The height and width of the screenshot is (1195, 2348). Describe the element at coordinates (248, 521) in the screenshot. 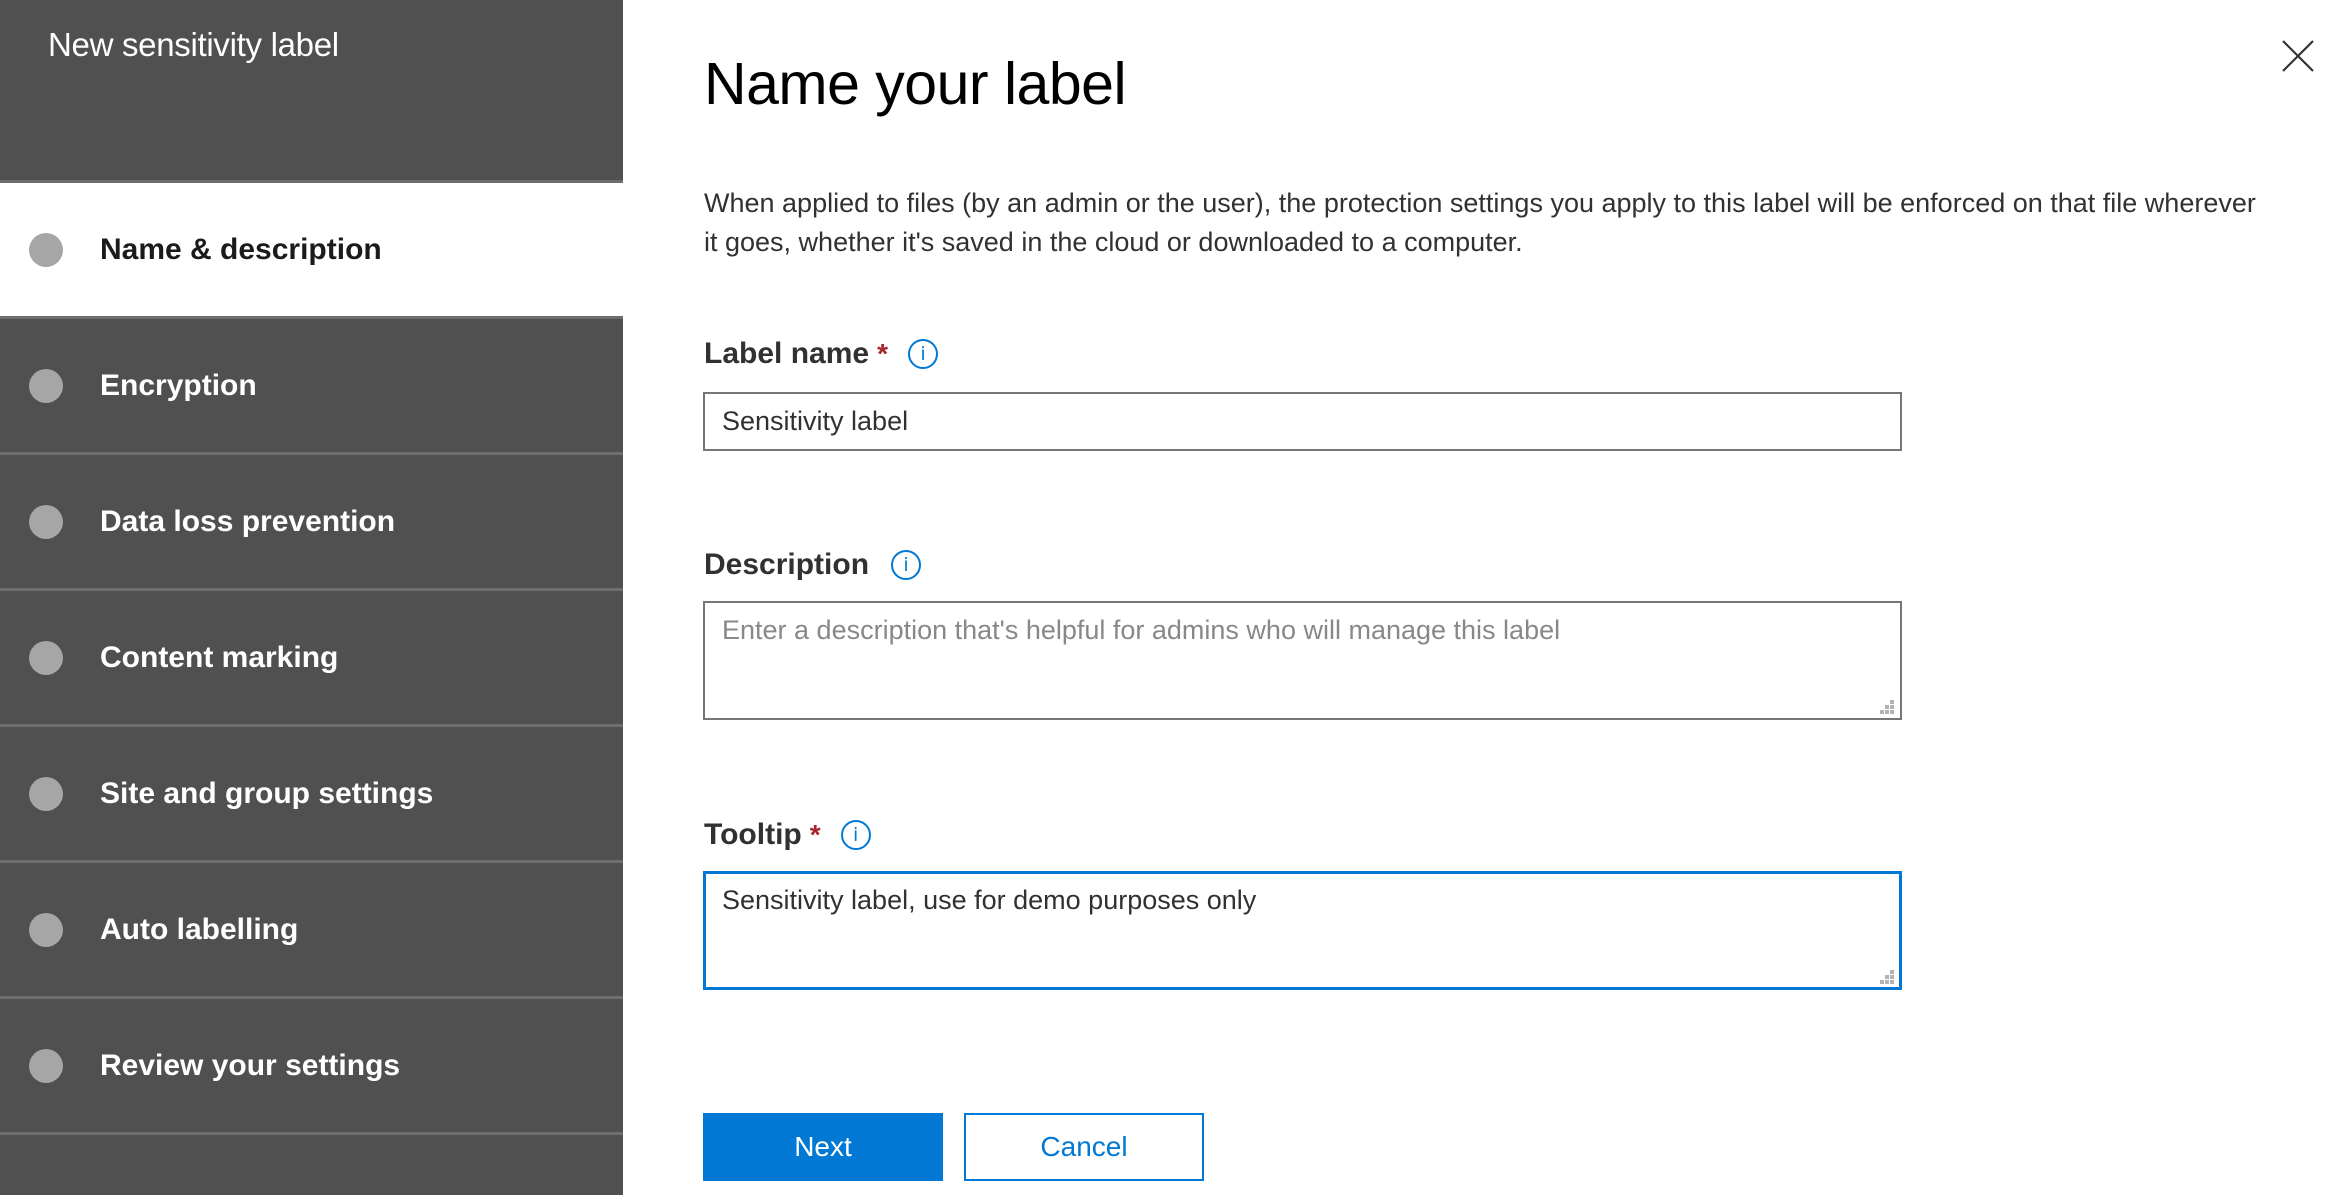

I see `step-label: Data loss prevention` at that location.